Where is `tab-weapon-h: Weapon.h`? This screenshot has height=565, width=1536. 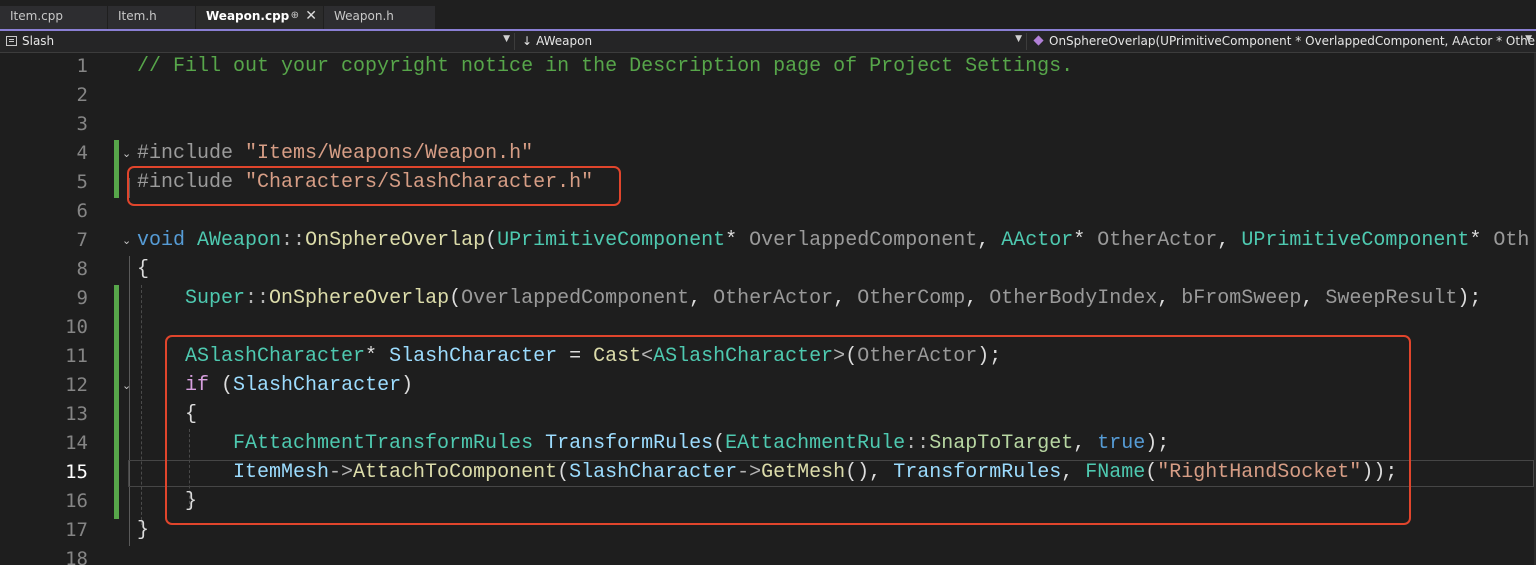 tab-weapon-h: Weapon.h is located at coordinates (380, 17).